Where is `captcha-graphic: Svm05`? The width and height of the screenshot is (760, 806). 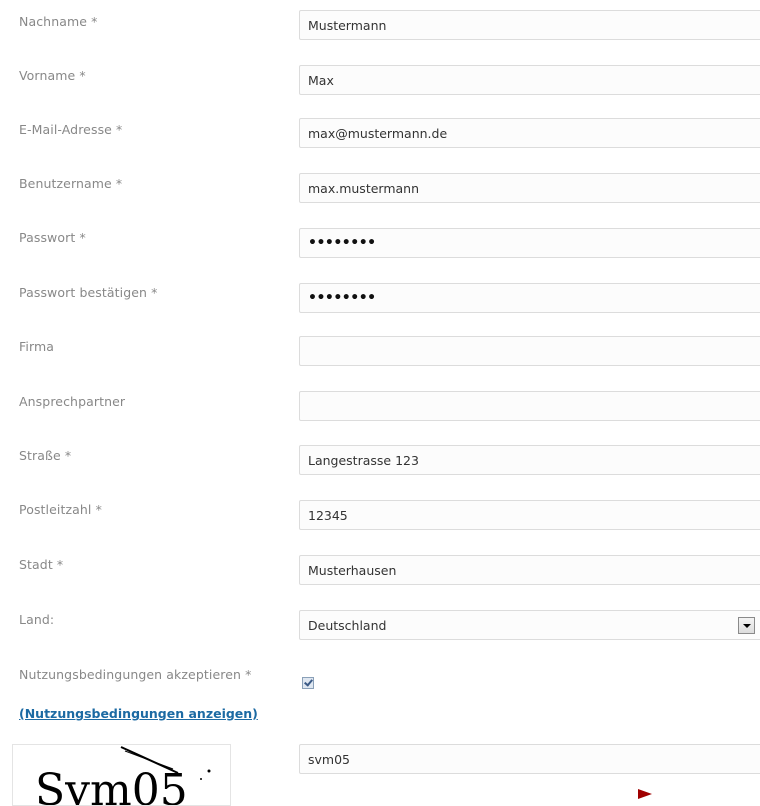
captcha-graphic: Svm05 is located at coordinates (123, 775).